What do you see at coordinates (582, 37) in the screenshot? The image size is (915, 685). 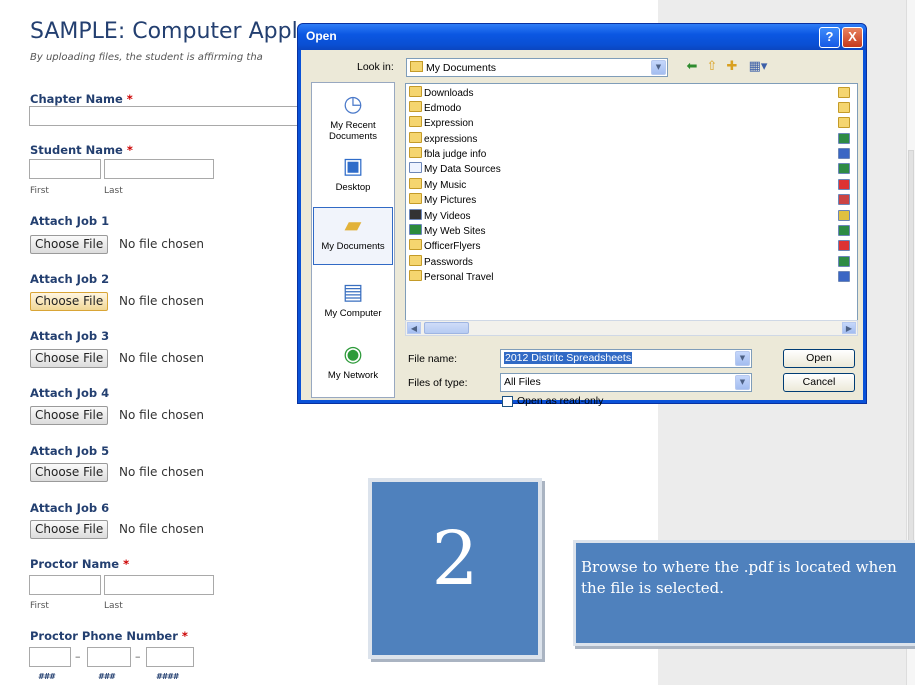 I see `dialog-titlebar: Open ? X` at bounding box center [582, 37].